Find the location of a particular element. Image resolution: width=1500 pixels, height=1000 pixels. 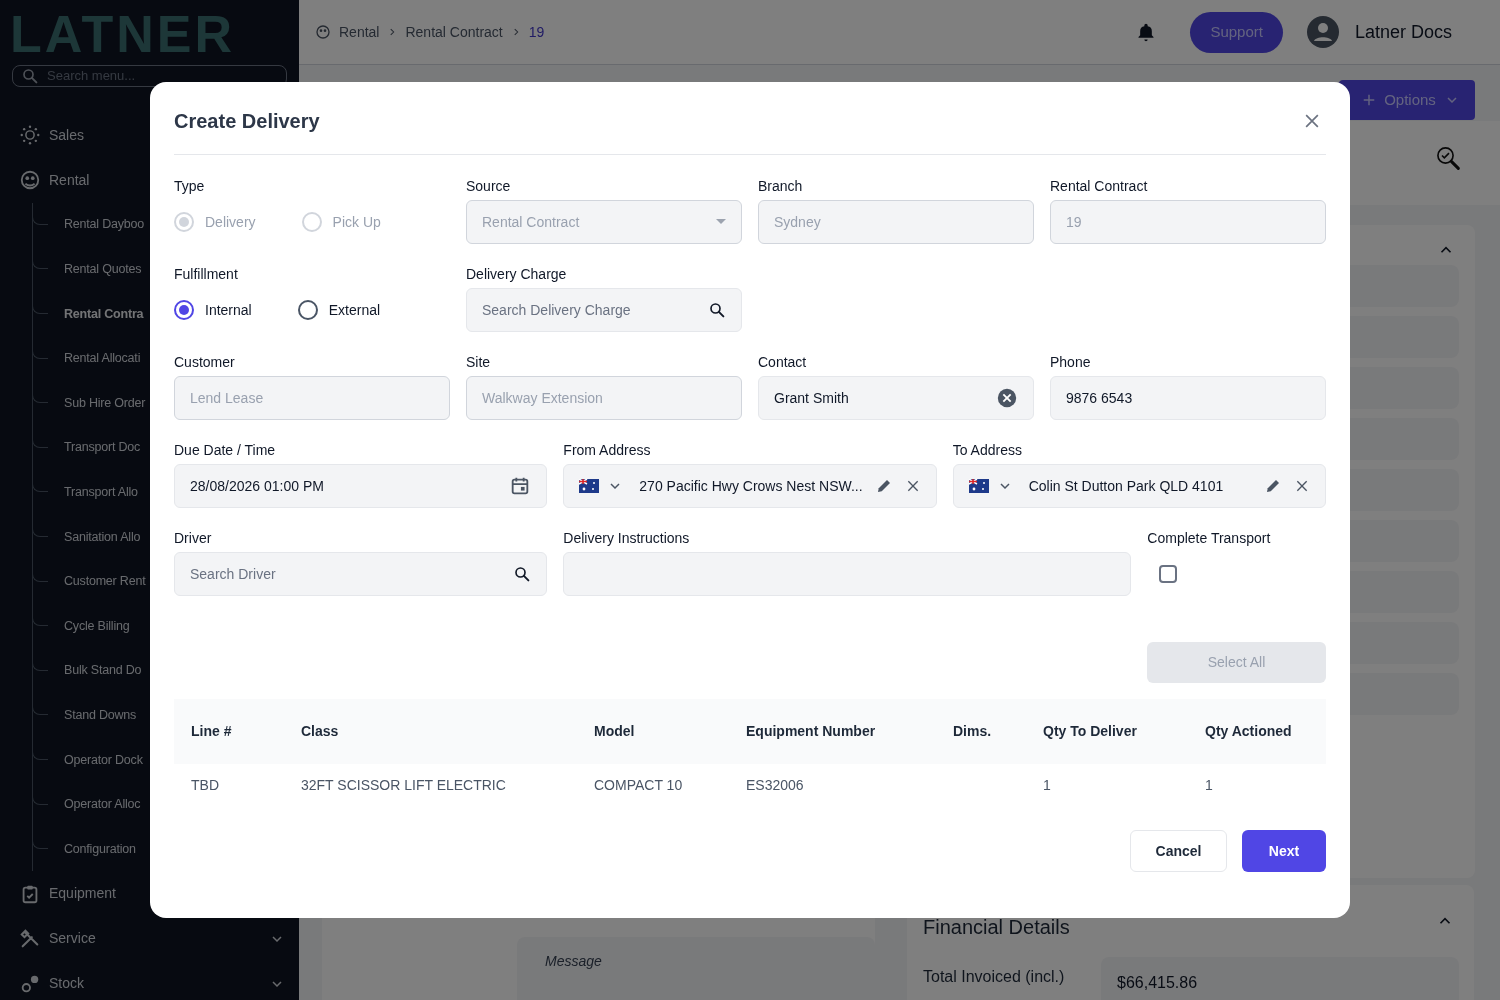

placeholder-text: Message is located at coordinates (573, 961).